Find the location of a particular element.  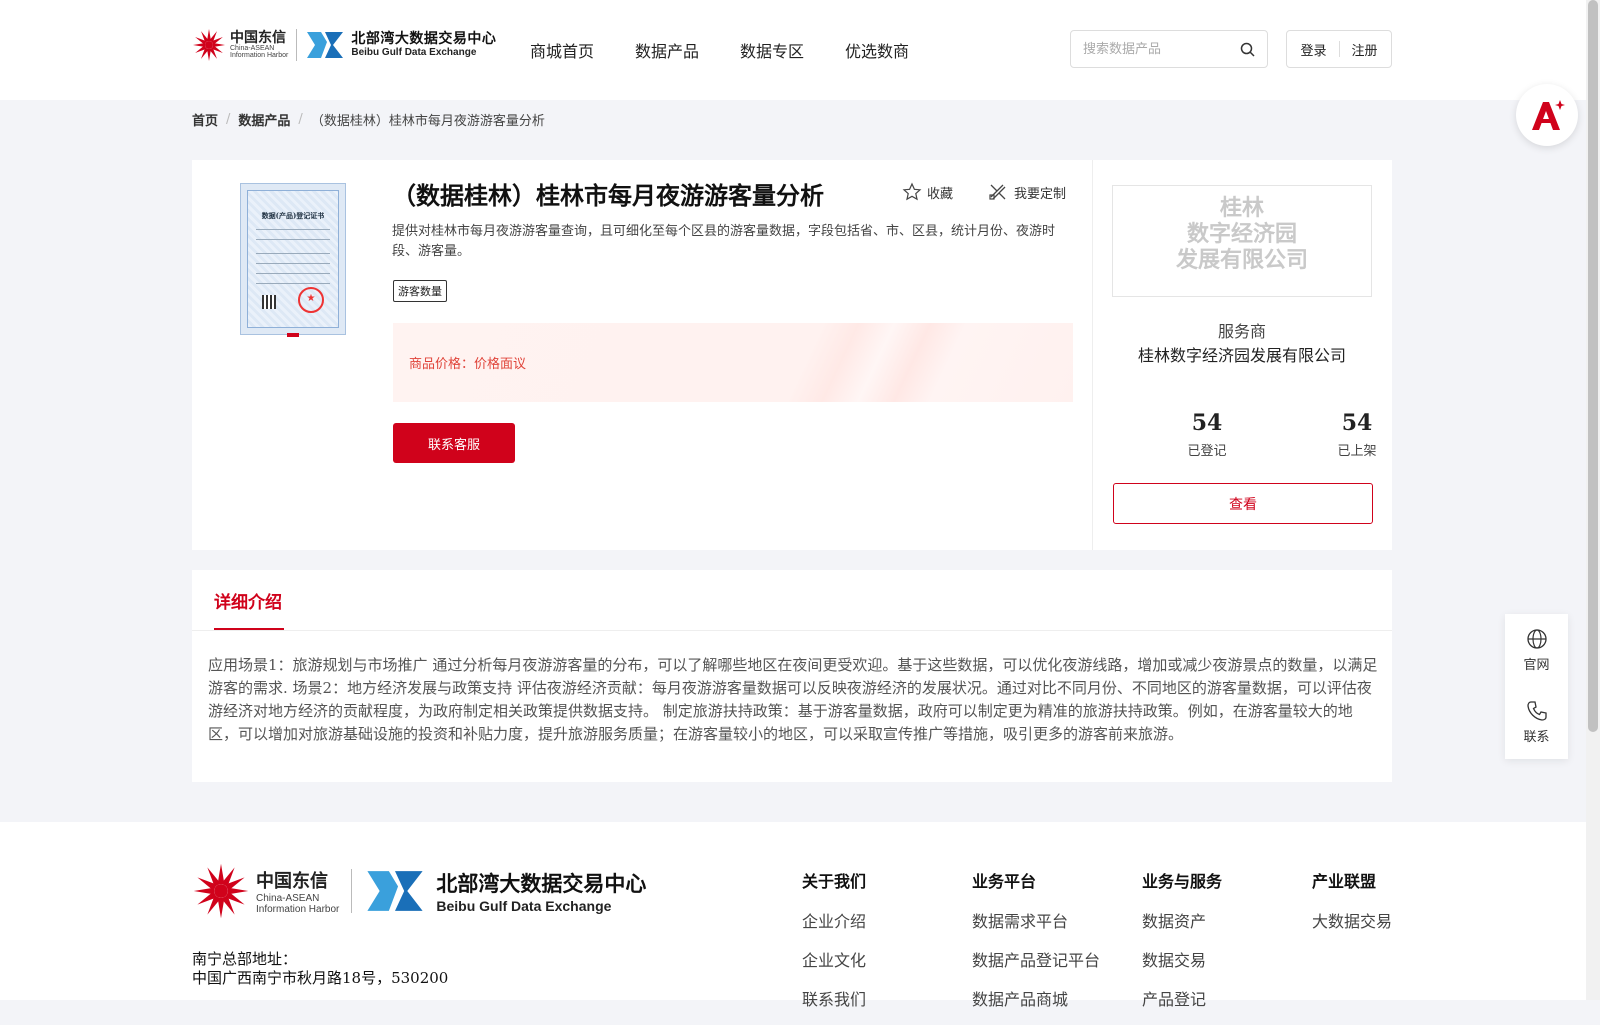

footer-logo-cd-cn: 中国东信 is located at coordinates (292, 881).